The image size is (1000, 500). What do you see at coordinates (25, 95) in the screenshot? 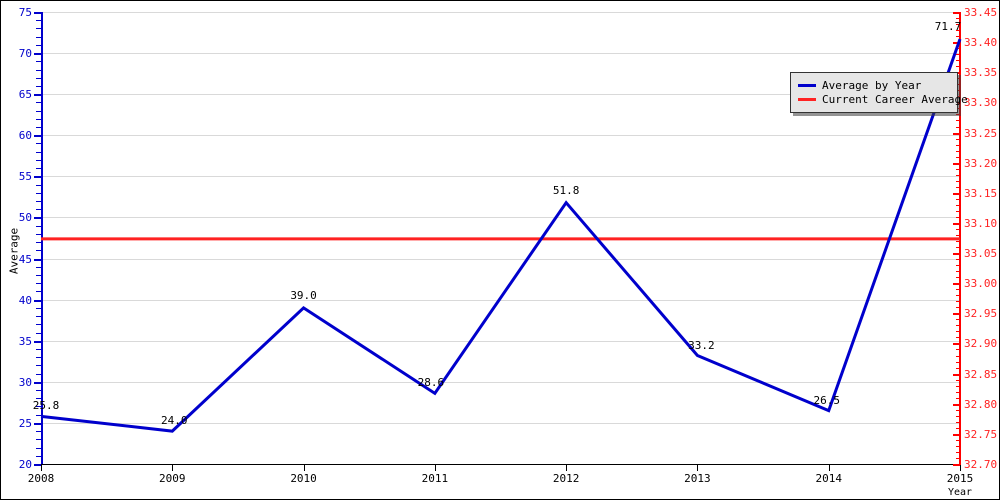
I see `left-axis-tick-label: 65` at bounding box center [25, 95].